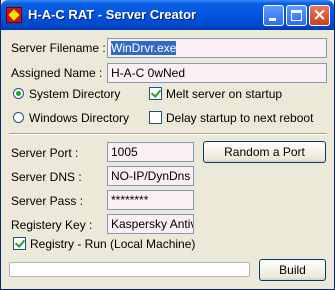 The width and height of the screenshot is (335, 290). What do you see at coordinates (112, 14) in the screenshot?
I see `window-title: H-A-C RAT - Server Creator` at bounding box center [112, 14].